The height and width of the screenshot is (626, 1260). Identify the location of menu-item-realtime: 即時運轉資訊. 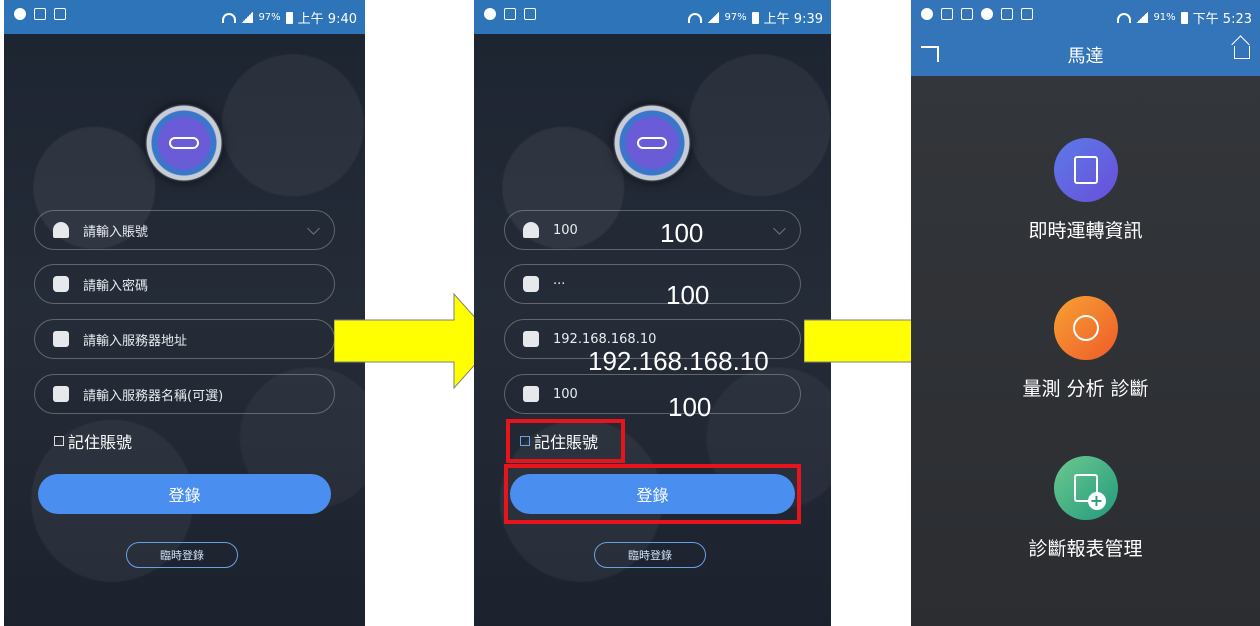
(1085, 190).